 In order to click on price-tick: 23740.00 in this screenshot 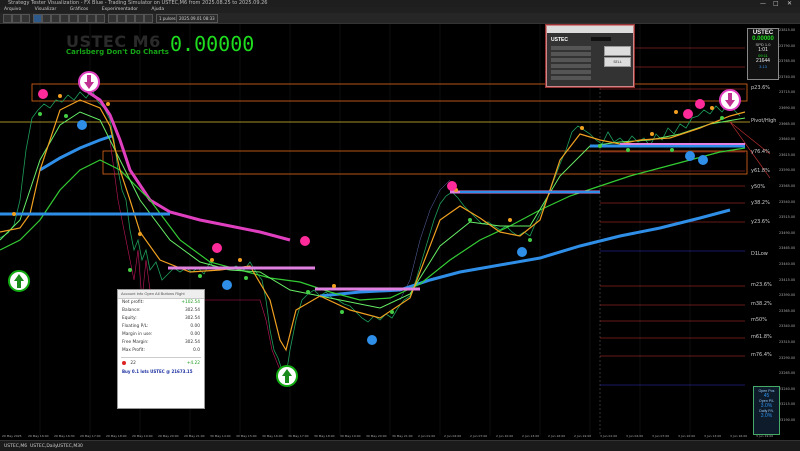, I will do `click(787, 76)`.